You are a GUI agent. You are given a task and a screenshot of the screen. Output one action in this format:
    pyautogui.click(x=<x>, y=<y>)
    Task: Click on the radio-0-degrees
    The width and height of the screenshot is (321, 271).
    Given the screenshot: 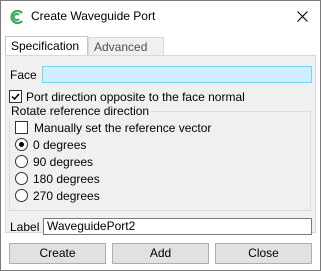 What is the action you would take?
    pyautogui.click(x=21, y=144)
    